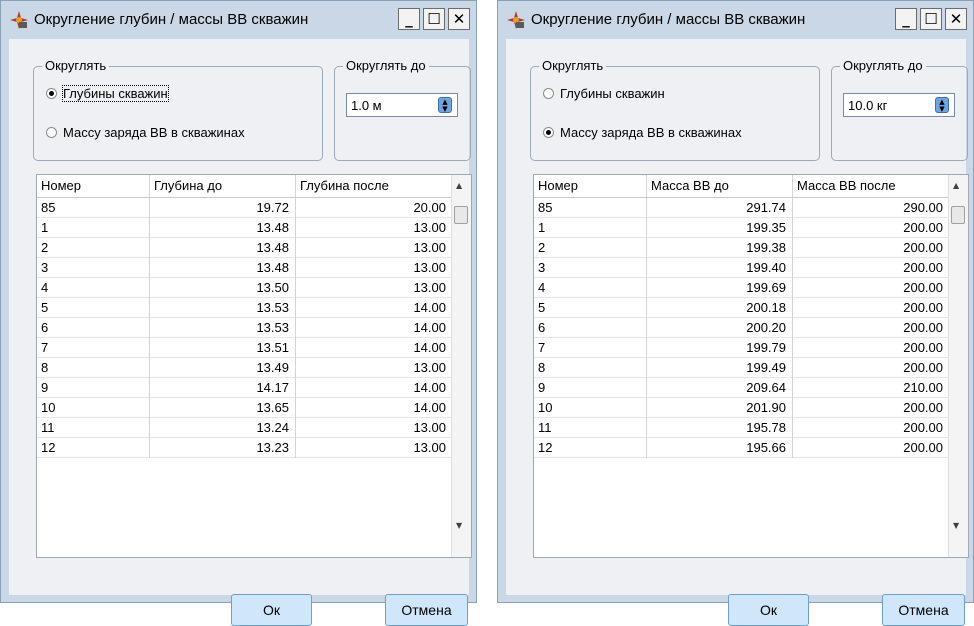  Describe the element at coordinates (223, 228) in the screenshot. I see `cell-before: 13.48` at that location.